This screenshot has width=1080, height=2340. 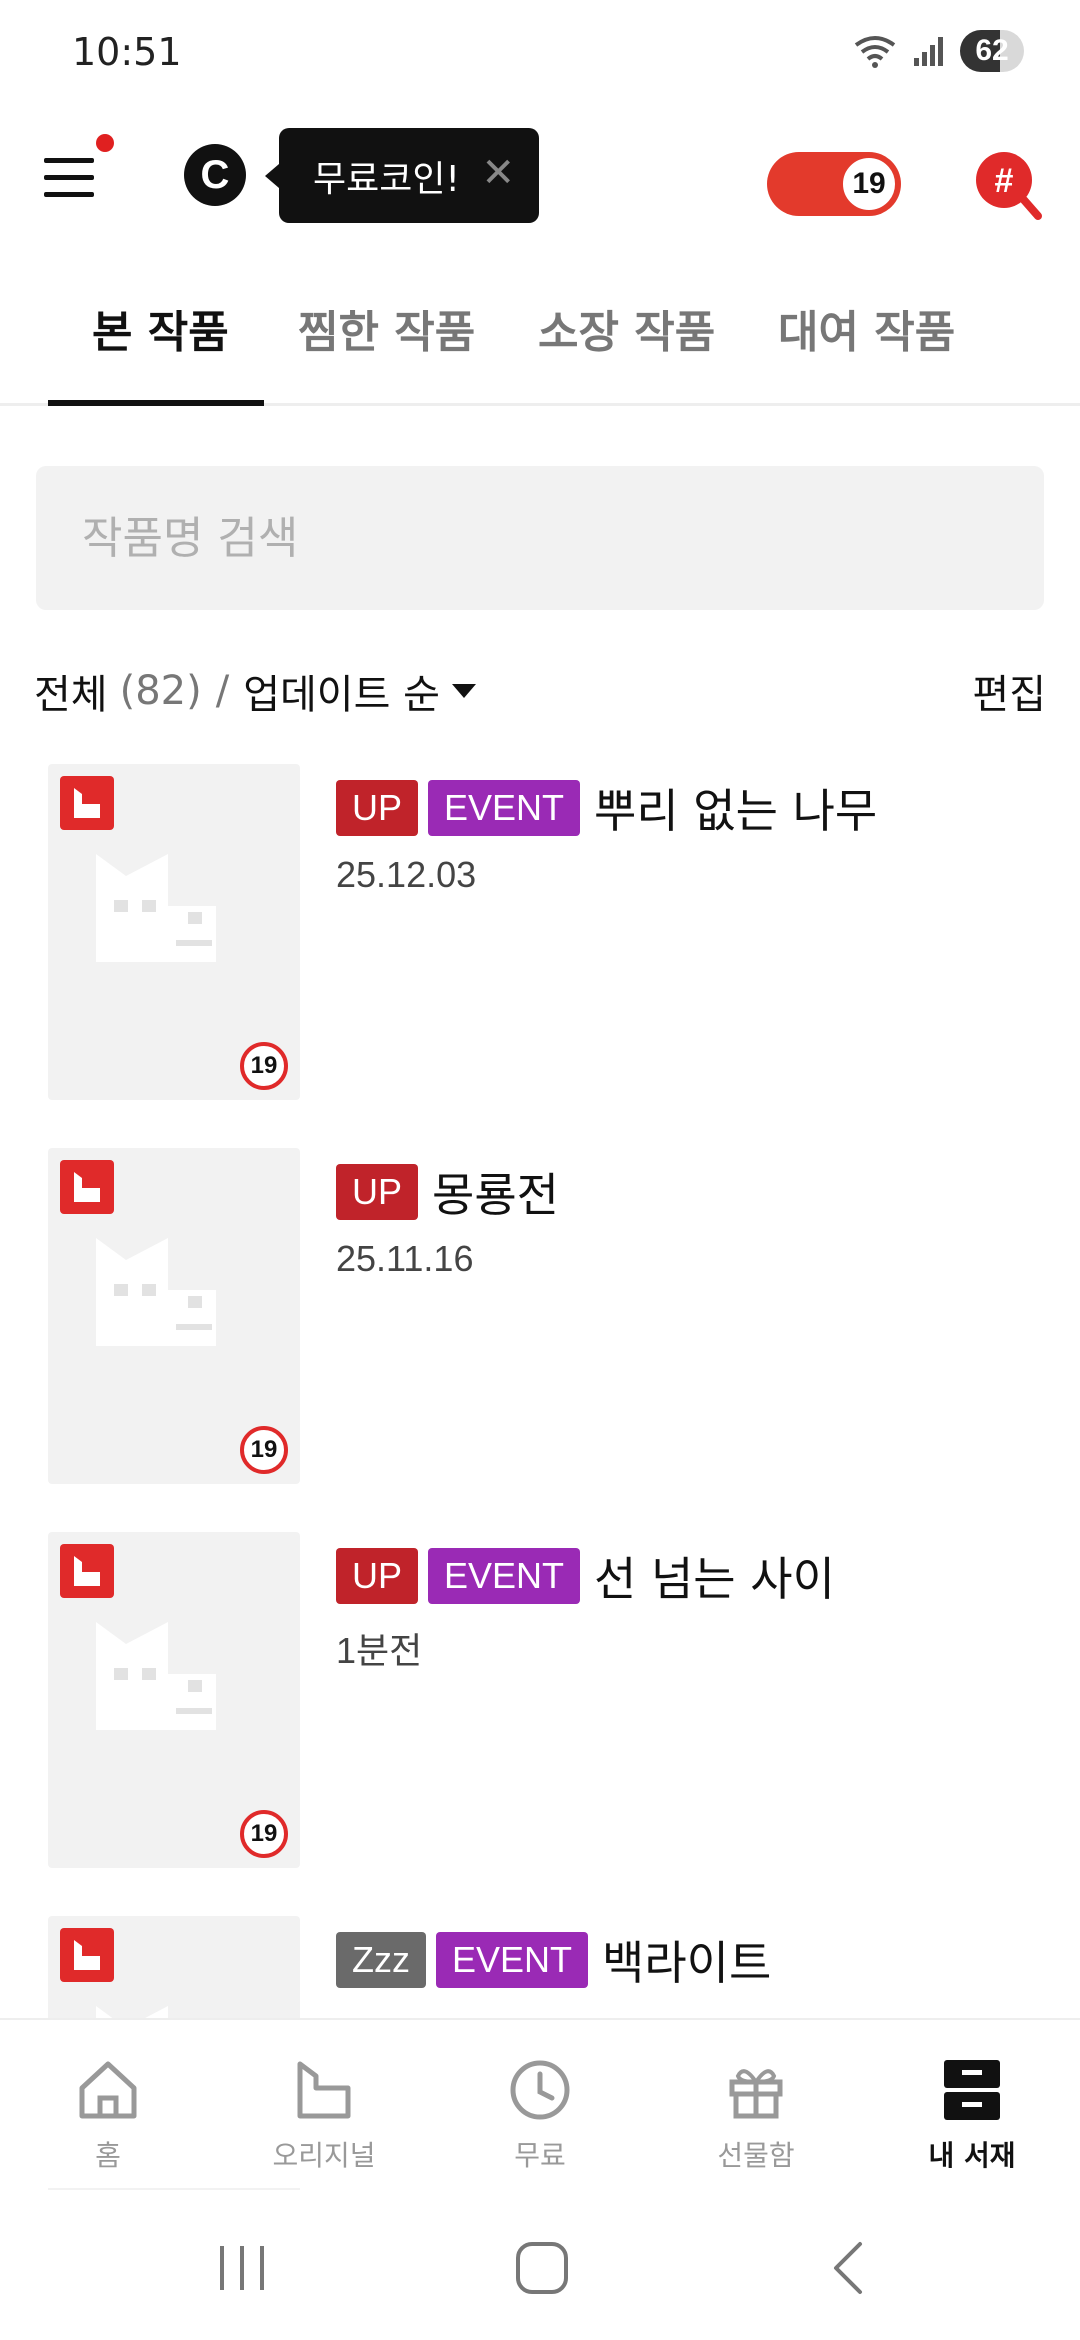 What do you see at coordinates (540, 1318) in the screenshot?
I see `list-item: 19 UP 몽룡전 25.11.16` at bounding box center [540, 1318].